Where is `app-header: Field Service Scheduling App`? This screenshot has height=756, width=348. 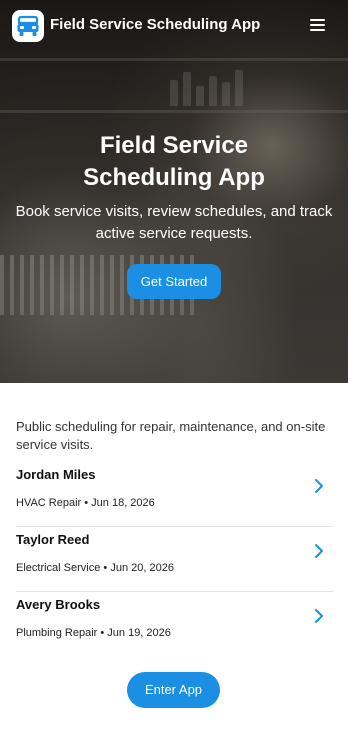
app-header: Field Service Scheduling App is located at coordinates (174, 26).